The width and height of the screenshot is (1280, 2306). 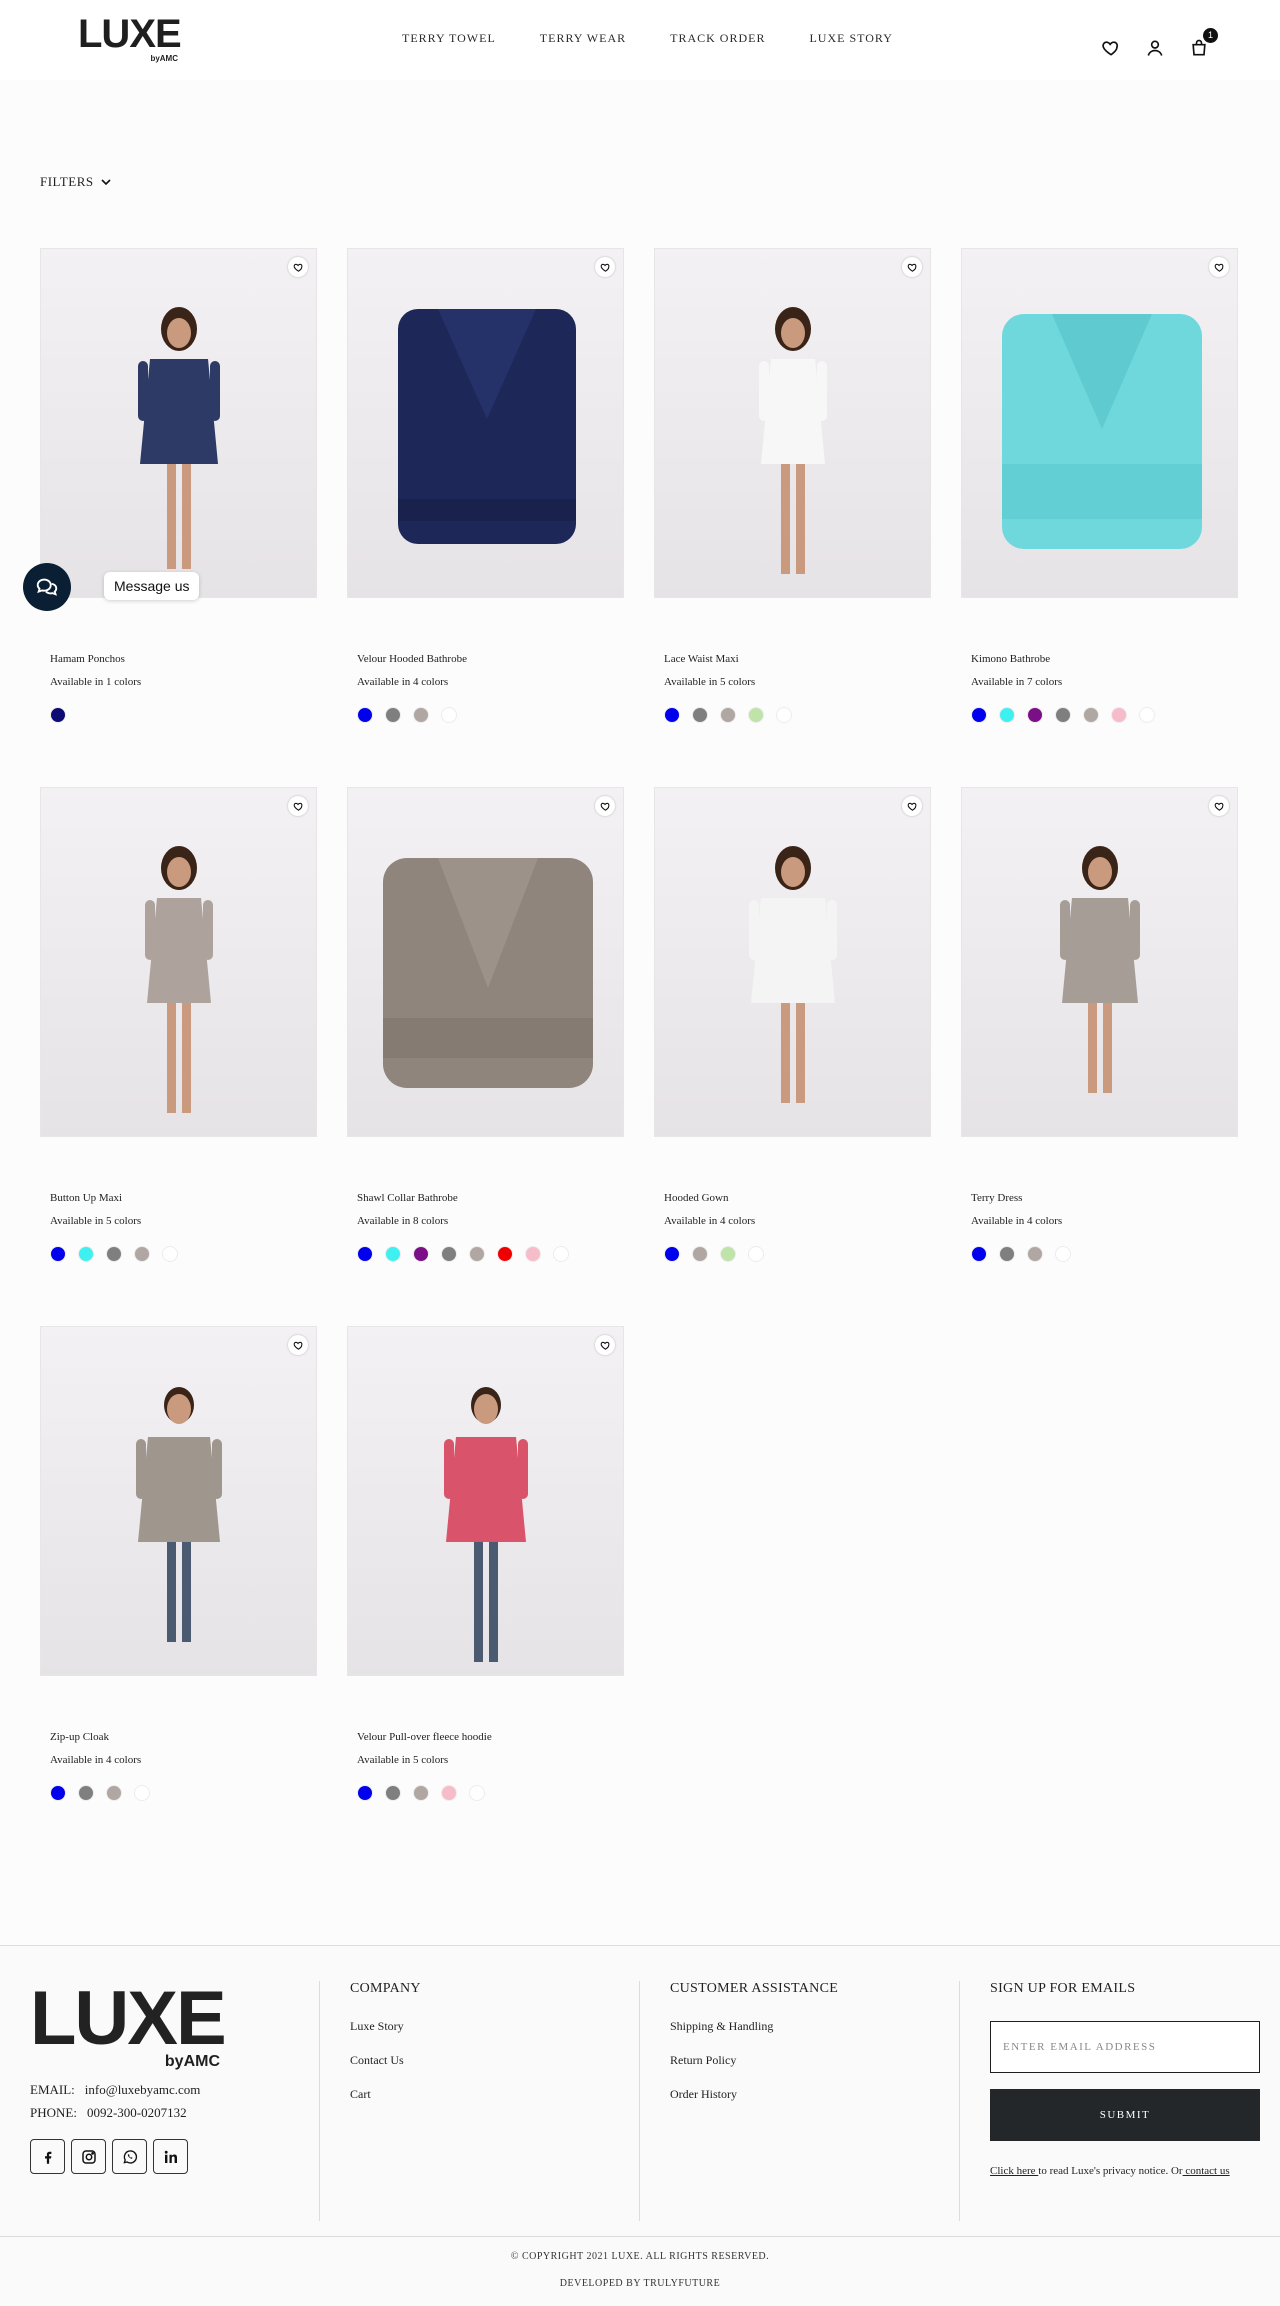 I want to click on product-name: Terry Dress, so click(x=996, y=1198).